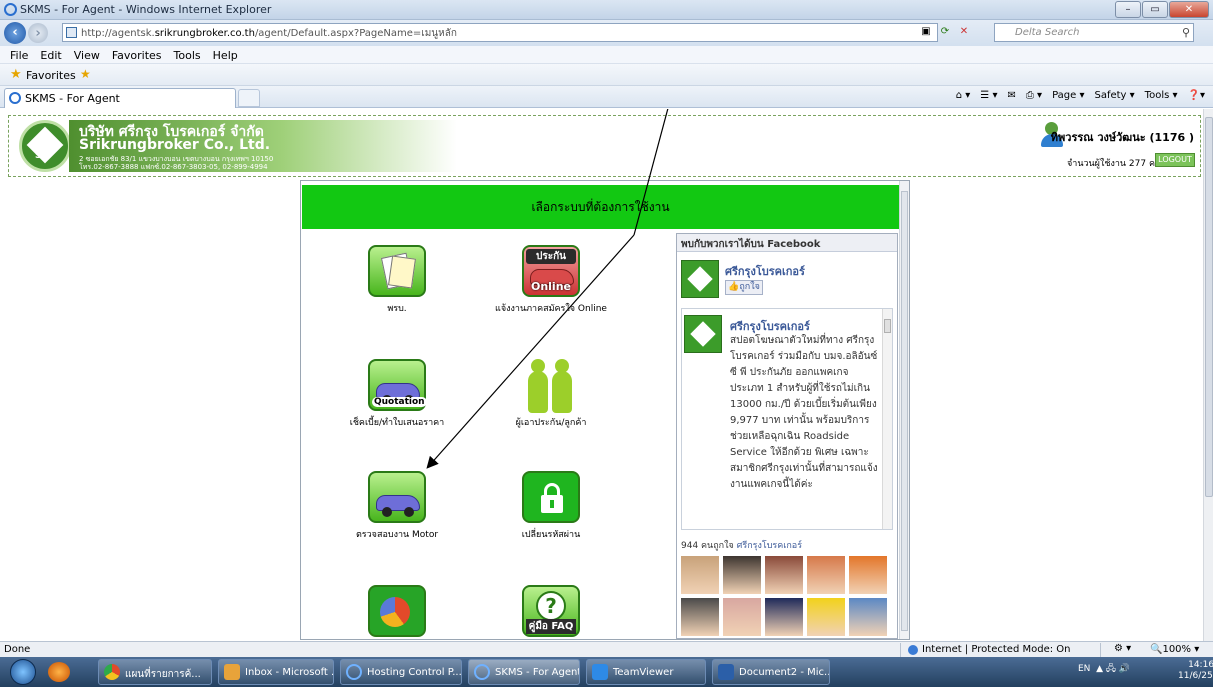 The width and height of the screenshot is (1213, 687). I want to click on minimize-button: –, so click(1128, 9).